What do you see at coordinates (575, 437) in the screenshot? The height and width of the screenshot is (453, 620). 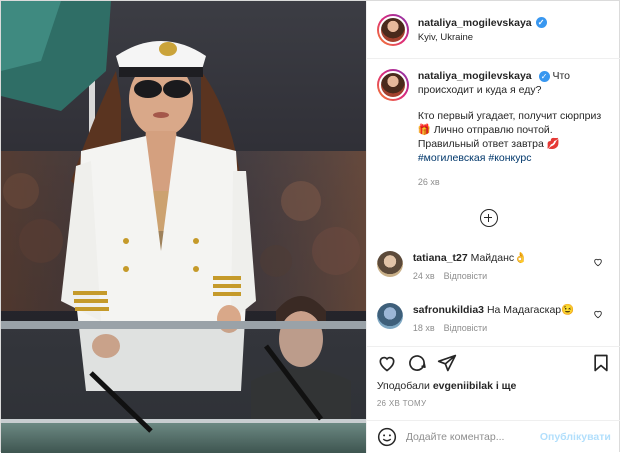 I see `post-comment-button: Опублікувати` at bounding box center [575, 437].